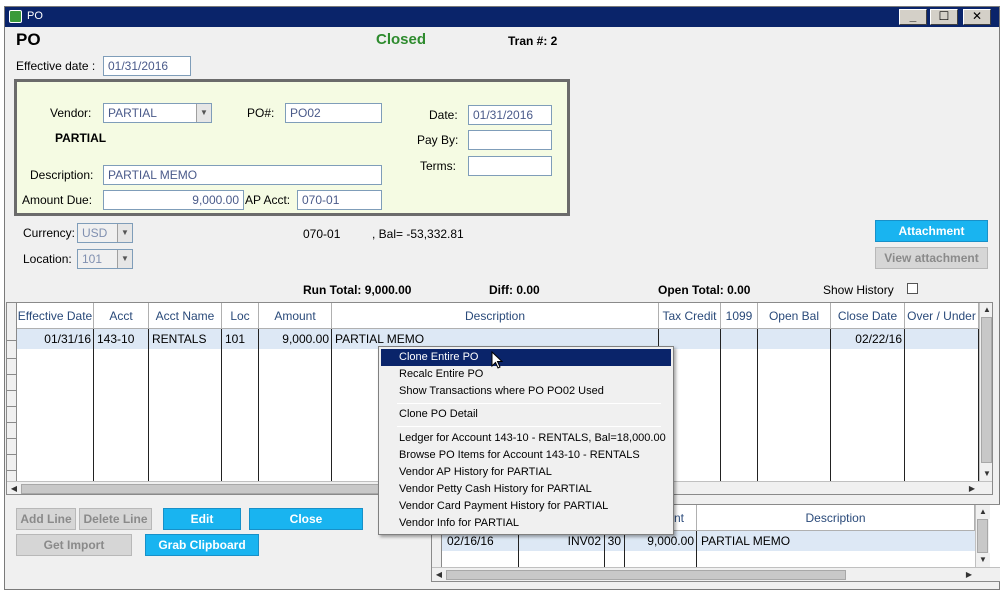  I want to click on mouse-cursor-icon, so click(497, 360).